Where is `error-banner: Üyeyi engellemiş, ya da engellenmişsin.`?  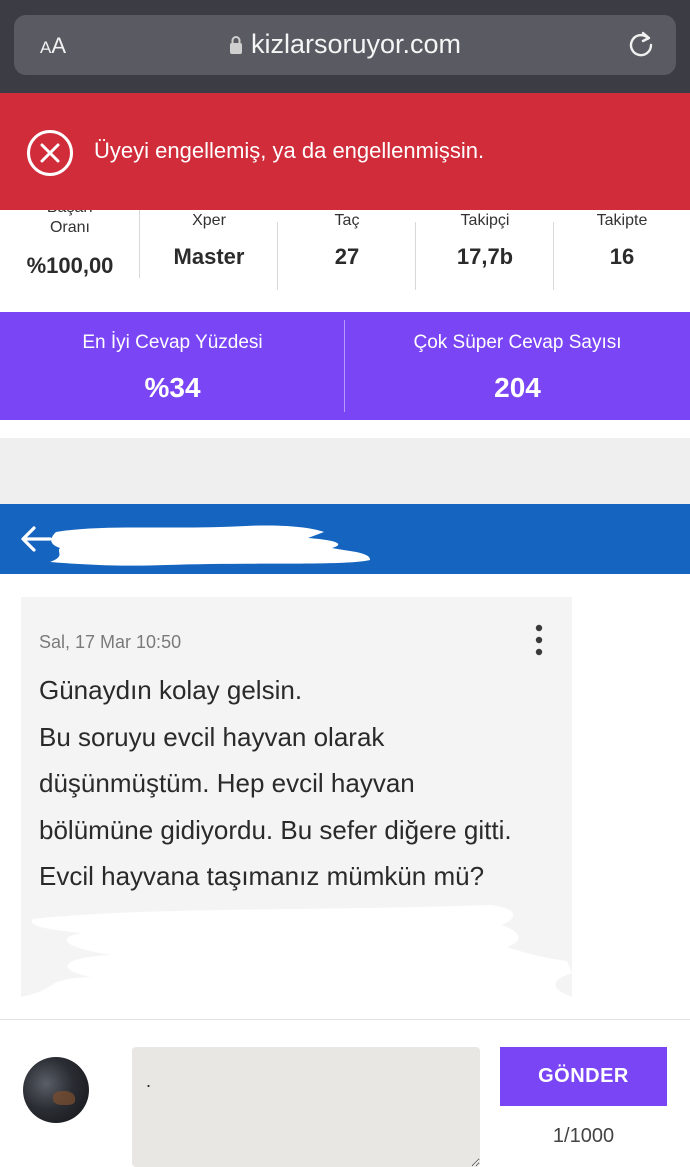
error-banner: Üyeyi engellemiş, ya da engellenmişsin. is located at coordinates (345, 151).